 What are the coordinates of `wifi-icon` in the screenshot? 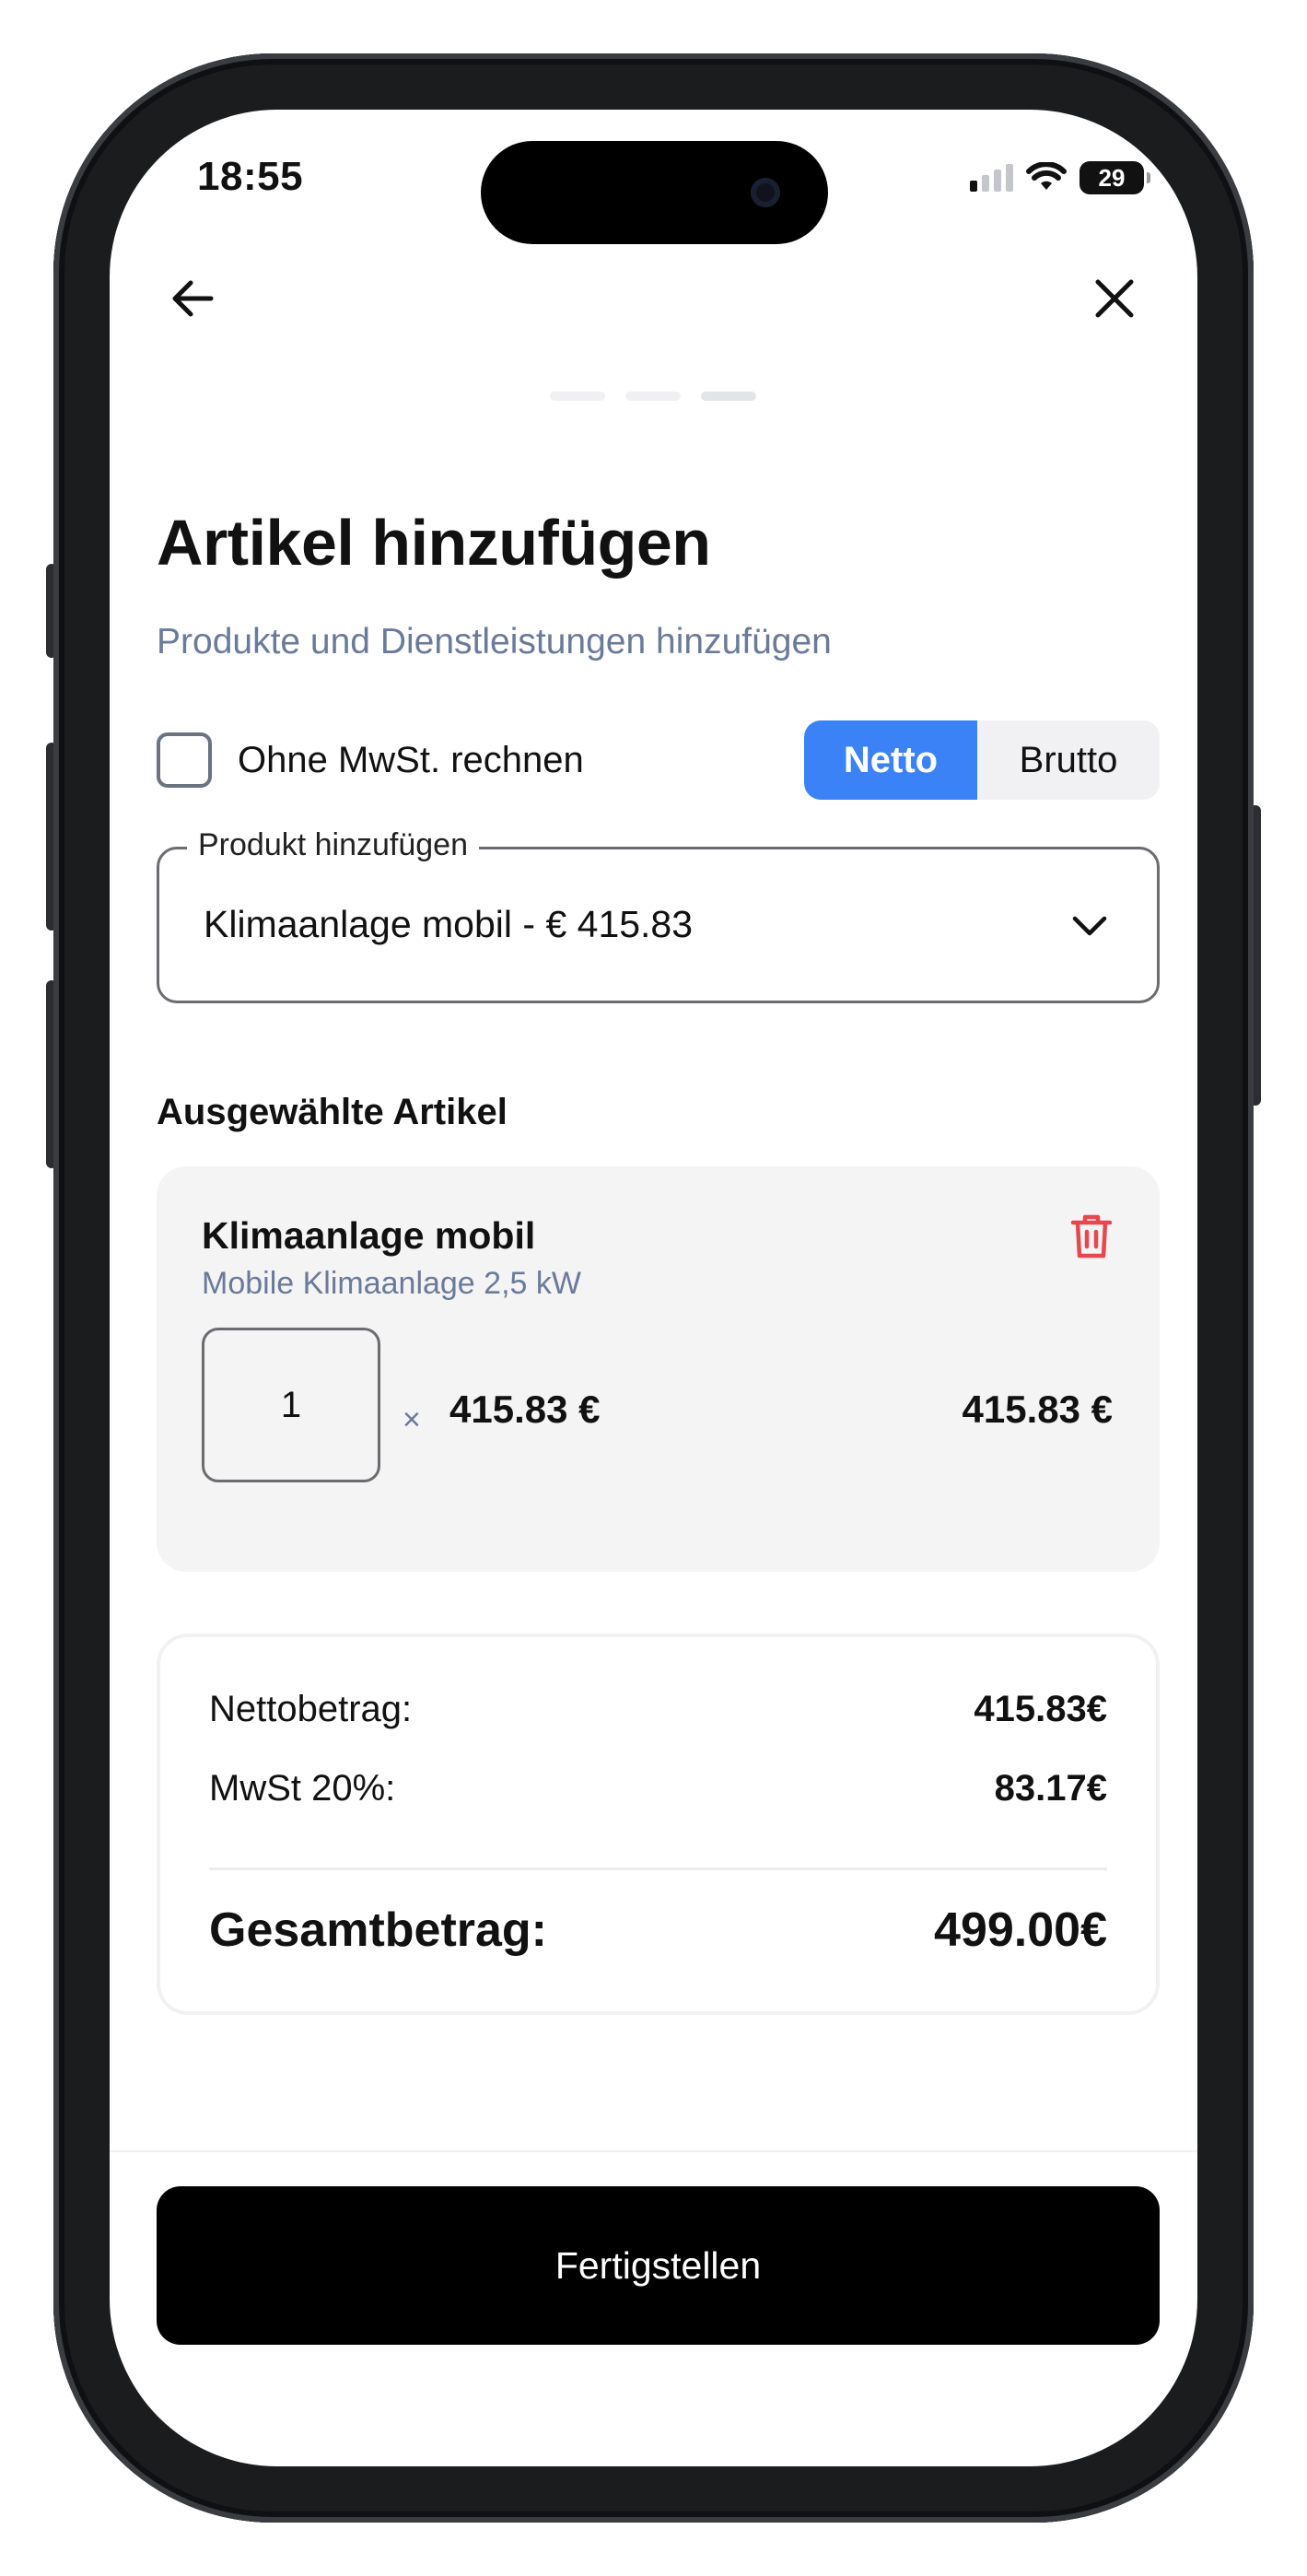 It's located at (1046, 176).